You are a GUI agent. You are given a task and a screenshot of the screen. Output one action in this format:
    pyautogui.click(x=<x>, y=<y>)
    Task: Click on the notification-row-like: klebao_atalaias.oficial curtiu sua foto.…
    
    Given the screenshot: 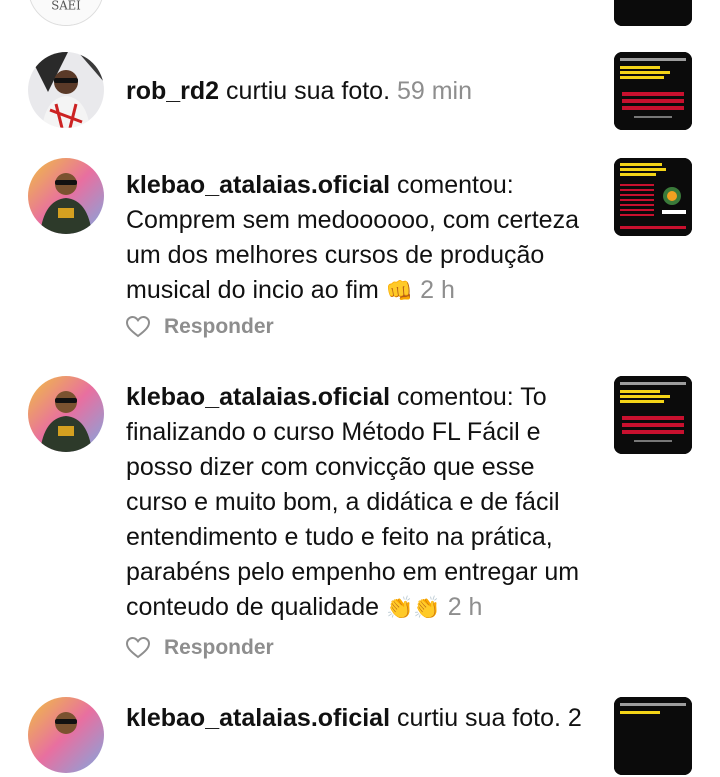 What is the action you would take?
    pyautogui.click(x=360, y=737)
    